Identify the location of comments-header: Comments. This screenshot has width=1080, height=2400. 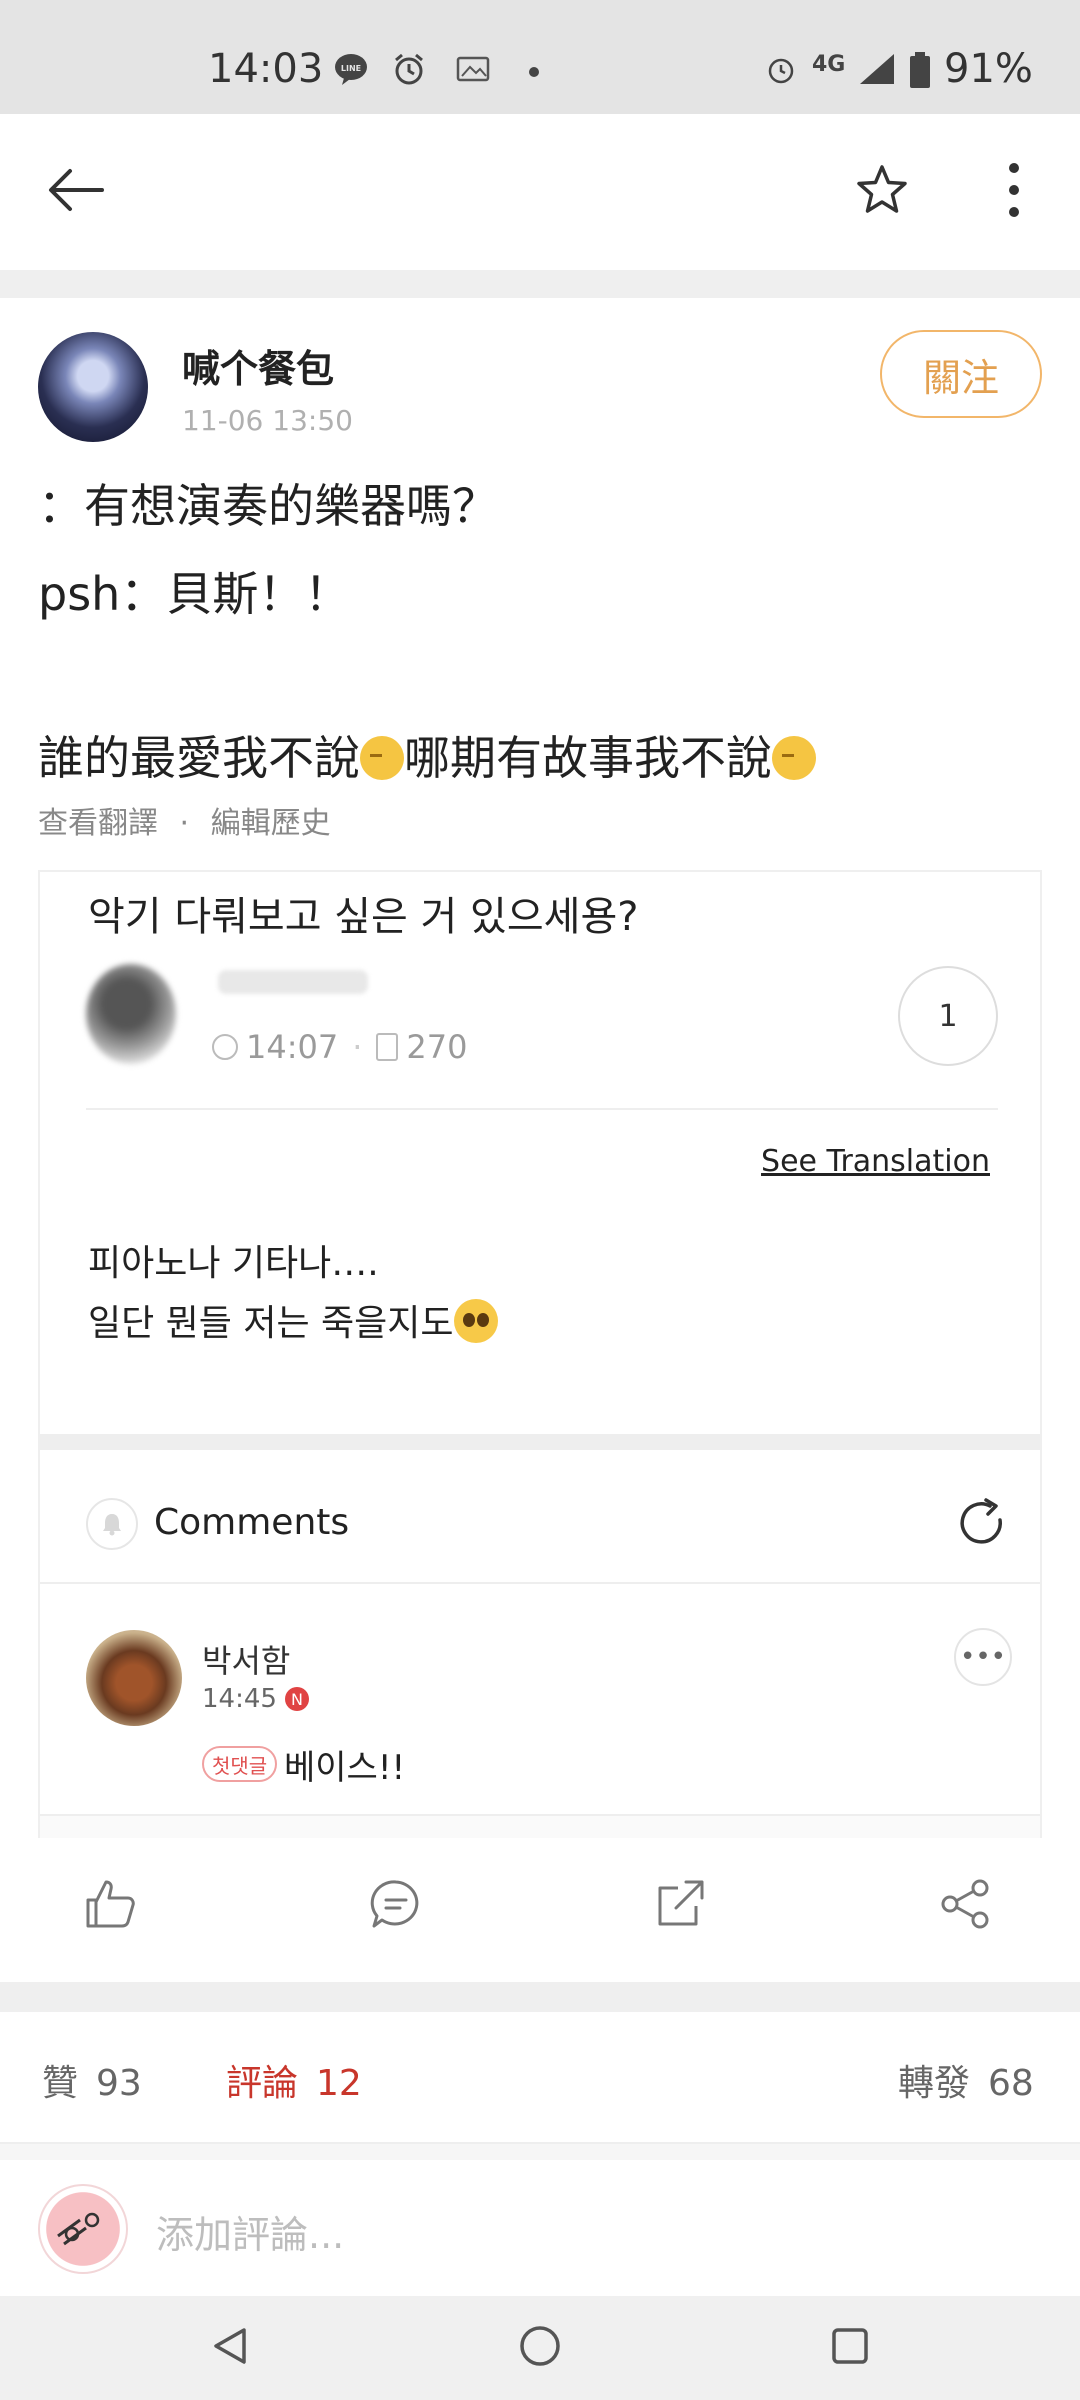
(540, 1517).